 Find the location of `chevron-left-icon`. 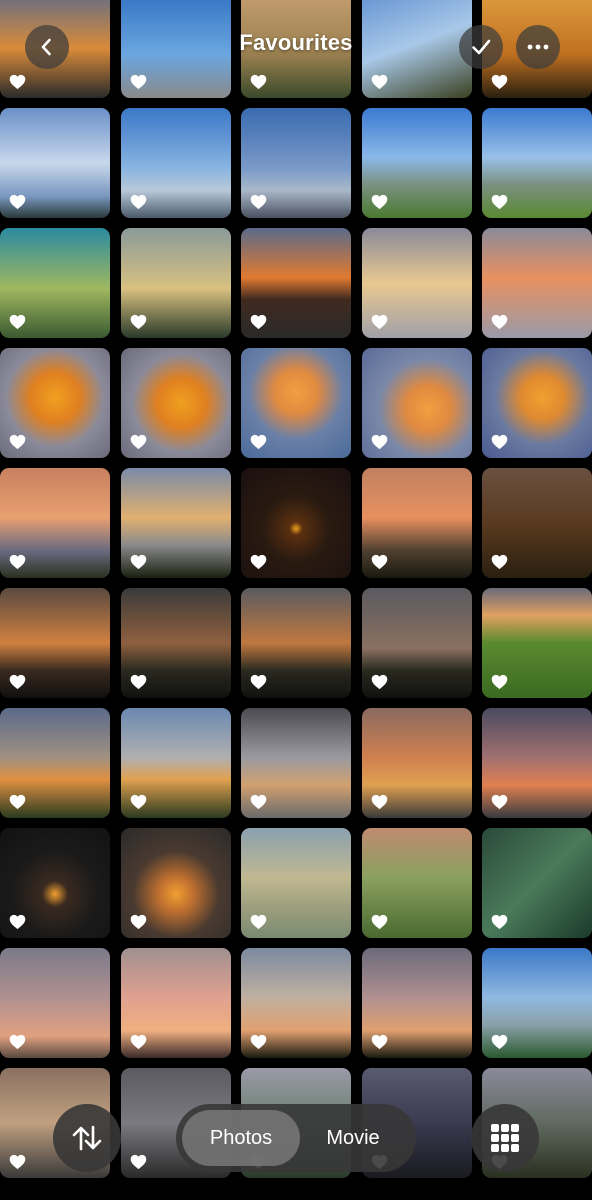

chevron-left-icon is located at coordinates (46, 47).